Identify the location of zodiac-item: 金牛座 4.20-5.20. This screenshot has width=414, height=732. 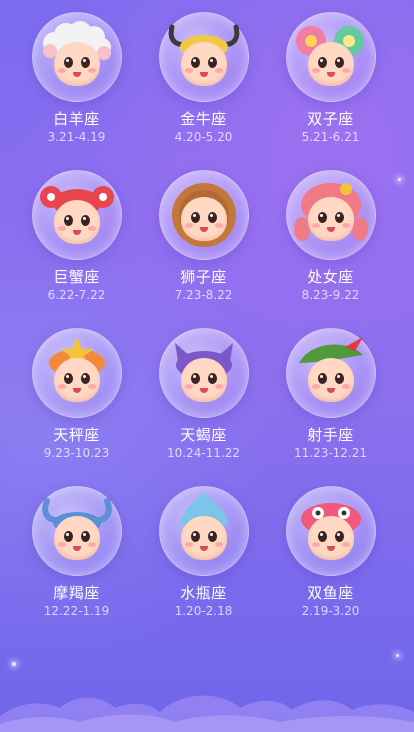
(203, 82).